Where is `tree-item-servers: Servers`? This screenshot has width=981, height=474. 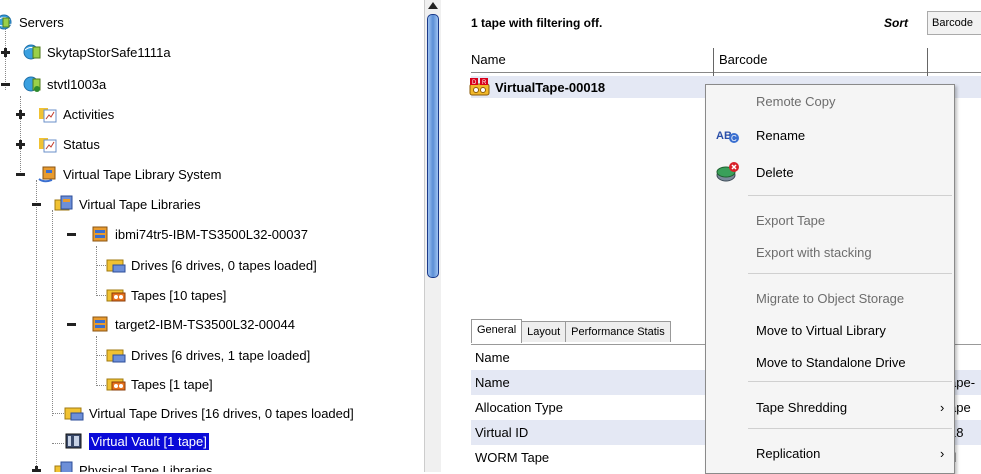 tree-item-servers: Servers is located at coordinates (32, 22).